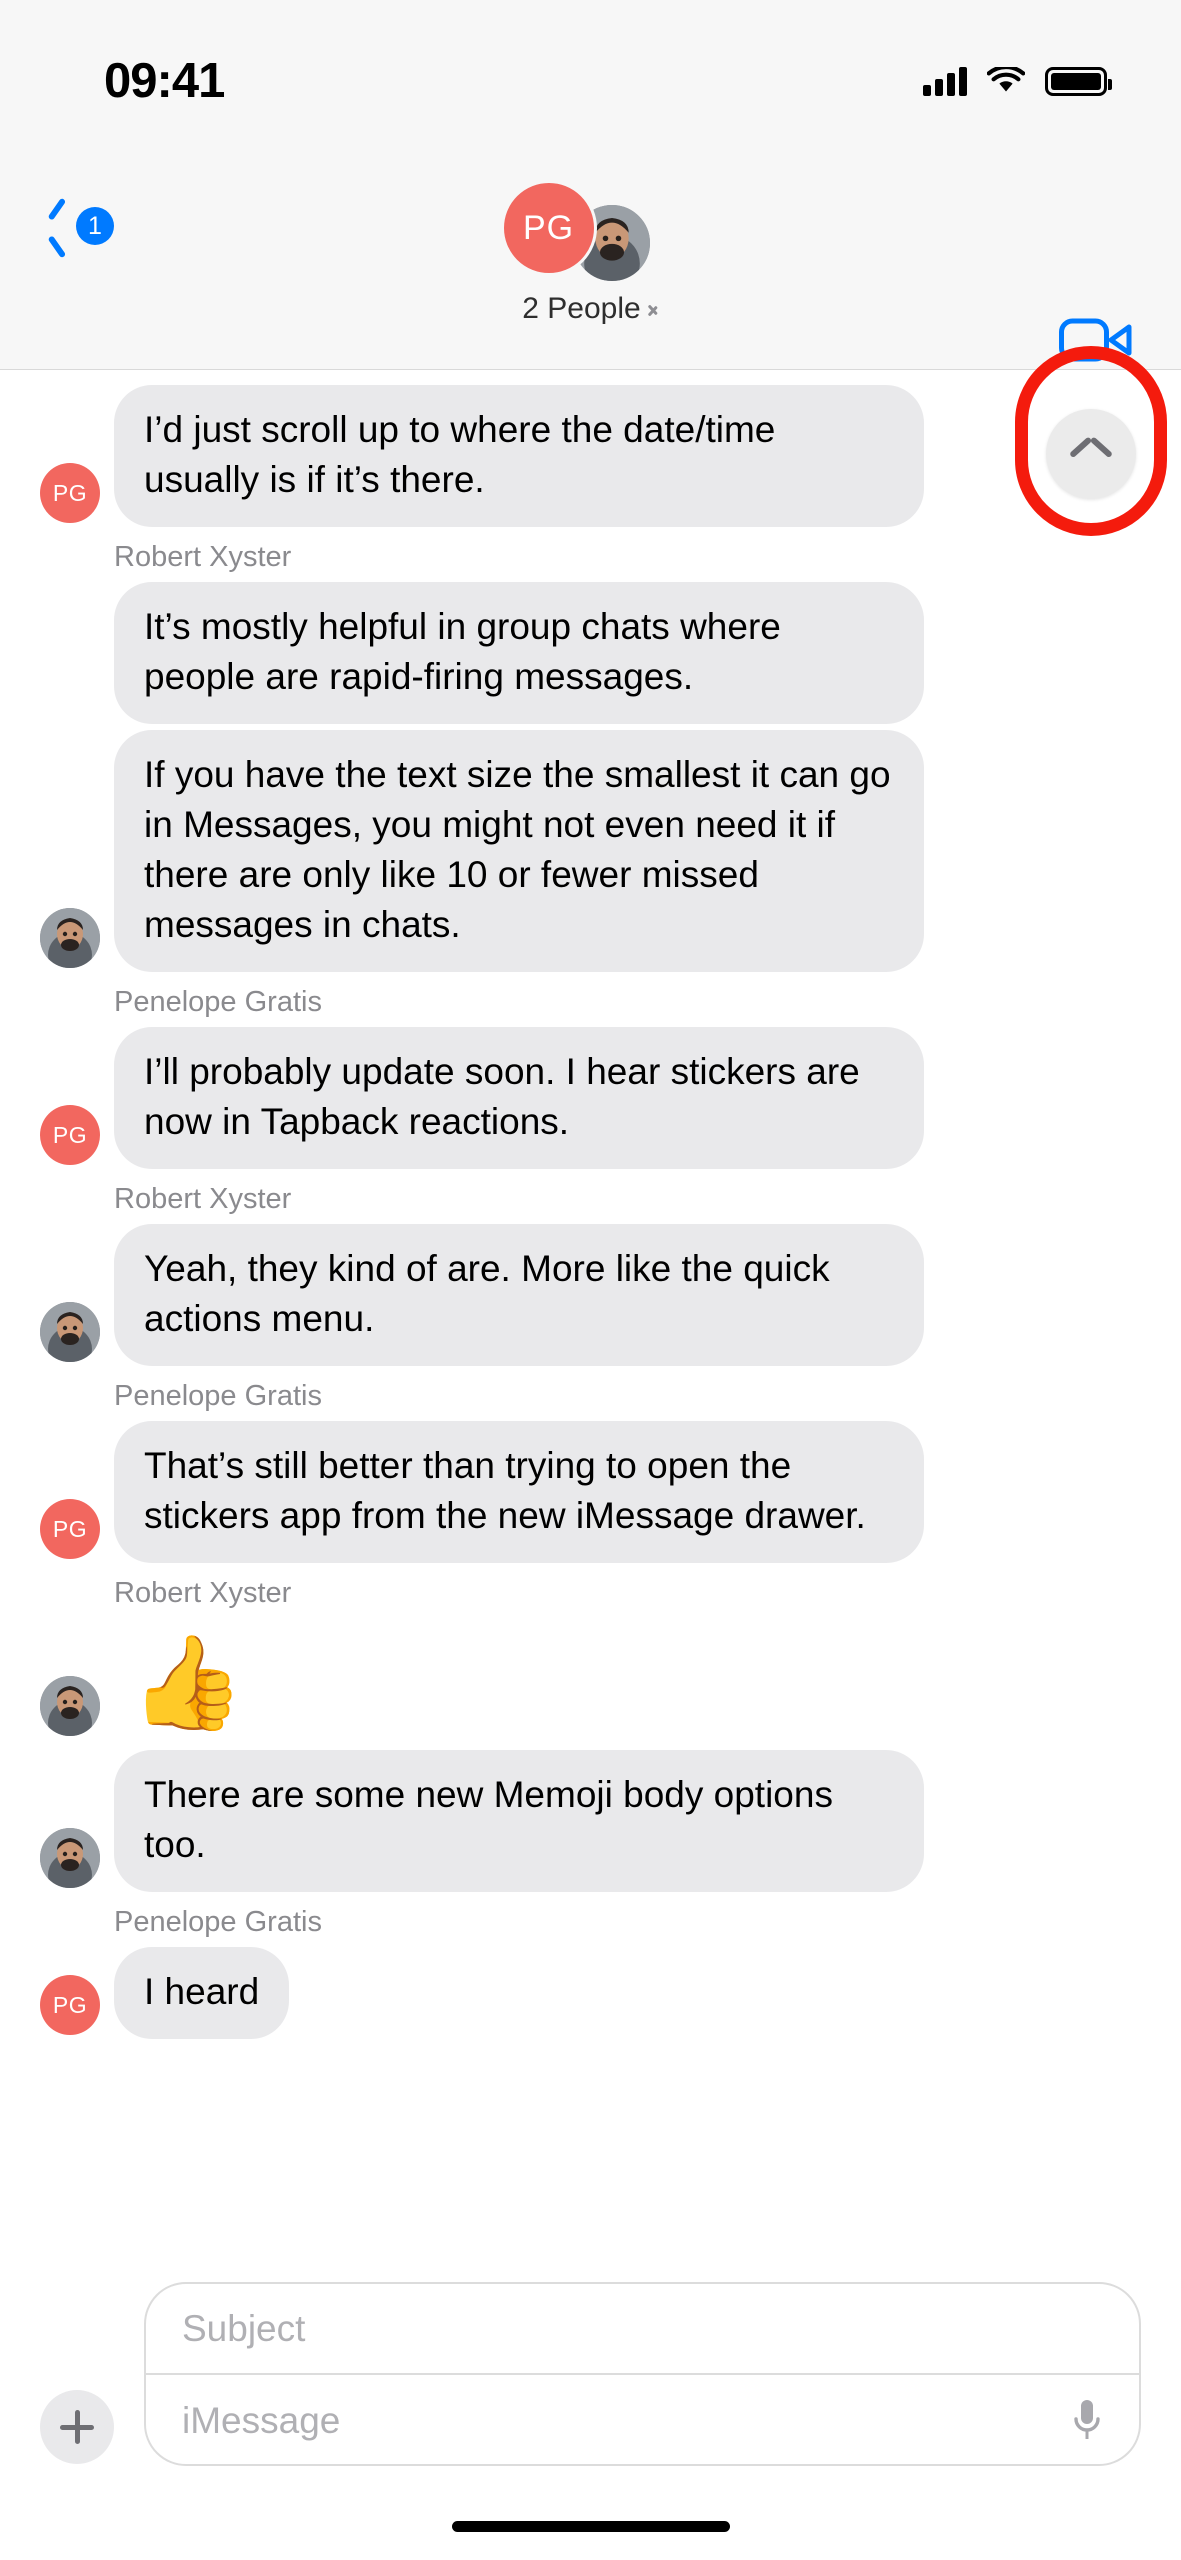 This screenshot has height=2560, width=1181. What do you see at coordinates (59, 226) in the screenshot?
I see `chevron-left-icon` at bounding box center [59, 226].